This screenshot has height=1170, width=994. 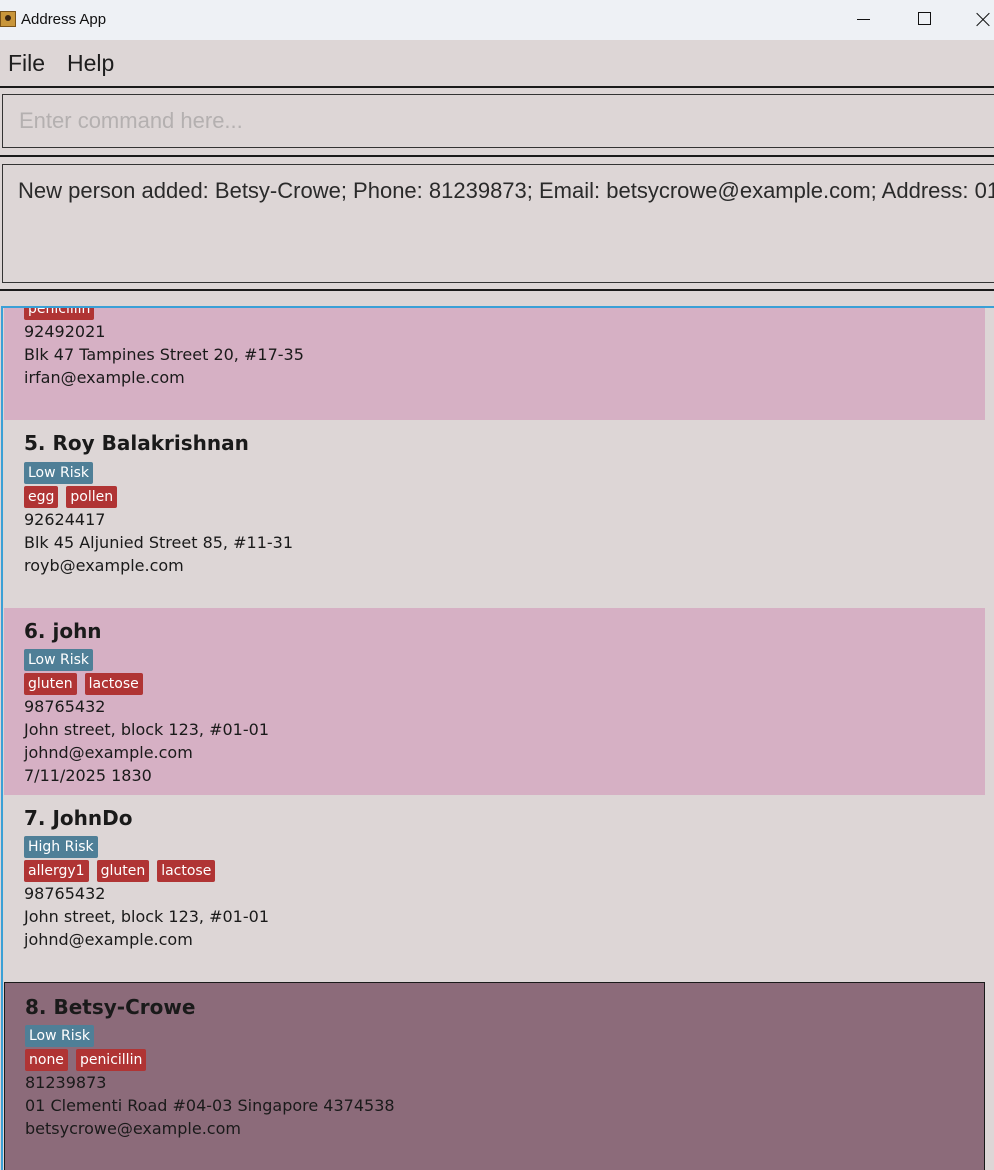 What do you see at coordinates (41, 497) in the screenshot?
I see `allergy-tag: egg` at bounding box center [41, 497].